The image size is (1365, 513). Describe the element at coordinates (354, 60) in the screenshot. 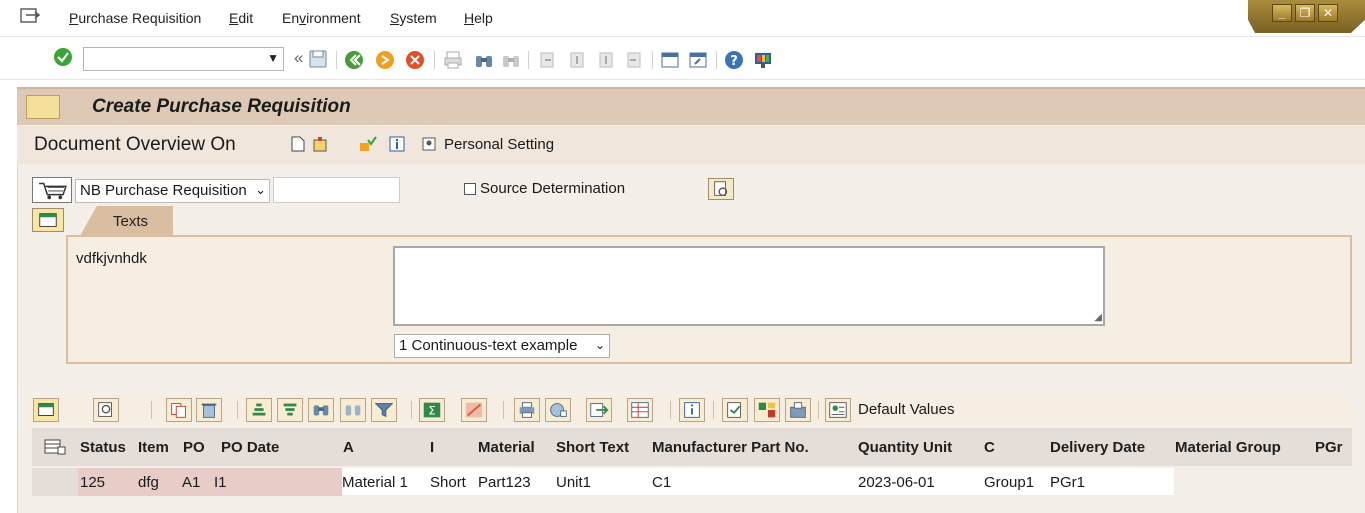

I see `back-icon` at that location.